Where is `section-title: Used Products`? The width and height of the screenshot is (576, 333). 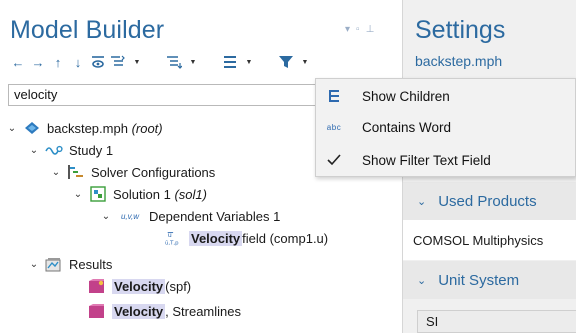 section-title: Used Products is located at coordinates (487, 201).